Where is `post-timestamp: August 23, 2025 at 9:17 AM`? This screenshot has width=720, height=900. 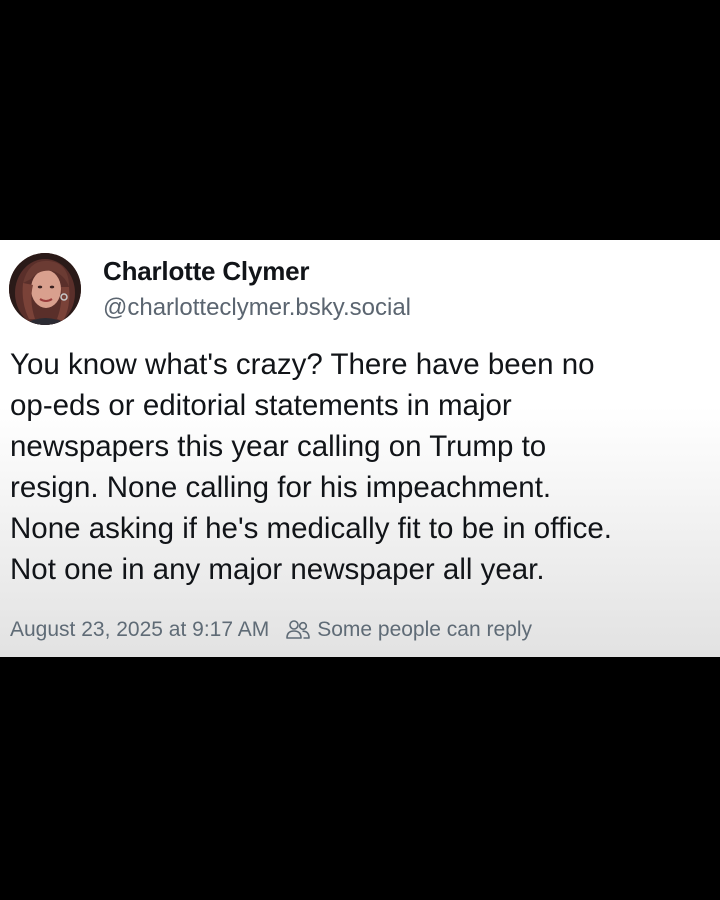 post-timestamp: August 23, 2025 at 9:17 AM is located at coordinates (139, 630).